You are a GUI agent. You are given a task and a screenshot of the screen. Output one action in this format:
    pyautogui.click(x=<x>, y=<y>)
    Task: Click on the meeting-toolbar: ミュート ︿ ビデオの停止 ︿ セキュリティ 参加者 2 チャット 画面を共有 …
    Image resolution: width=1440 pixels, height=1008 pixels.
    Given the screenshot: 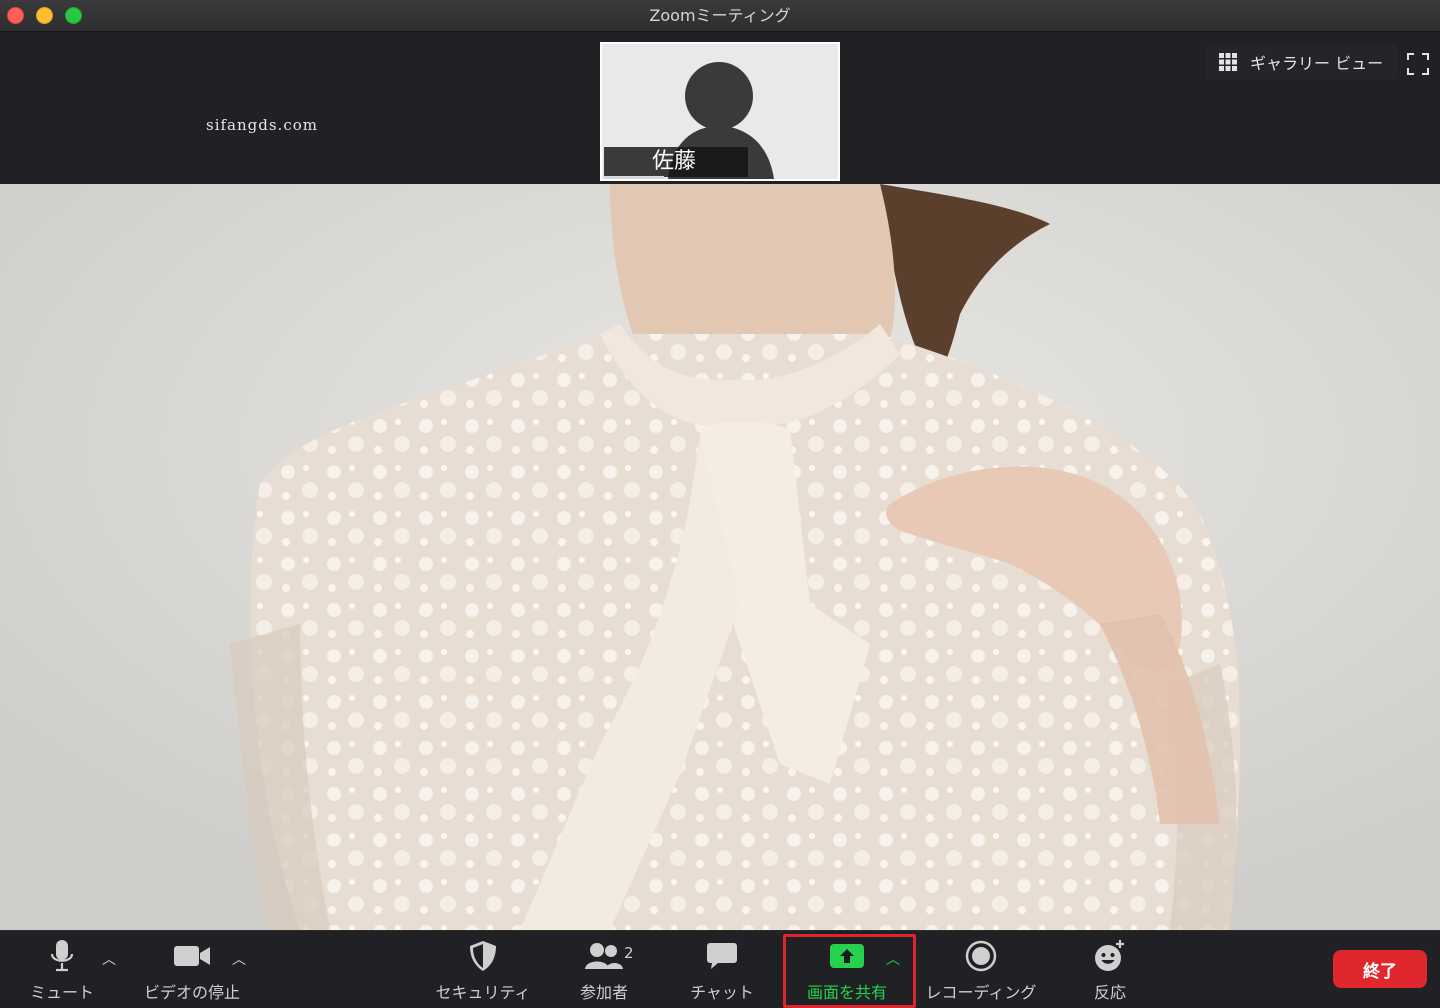 What is the action you would take?
    pyautogui.click(x=720, y=969)
    